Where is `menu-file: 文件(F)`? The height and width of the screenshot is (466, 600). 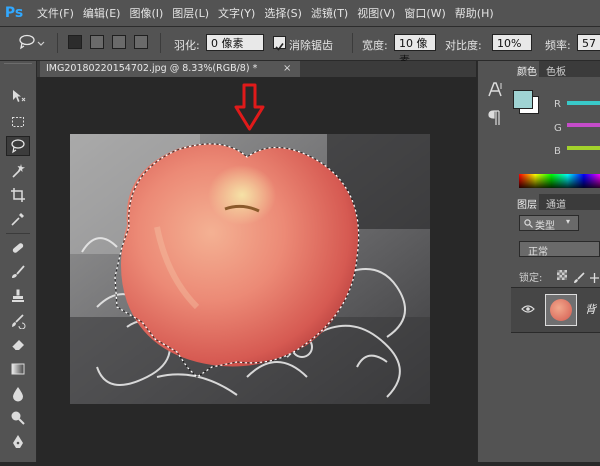
menu-file: 文件(F) is located at coordinates (55, 13).